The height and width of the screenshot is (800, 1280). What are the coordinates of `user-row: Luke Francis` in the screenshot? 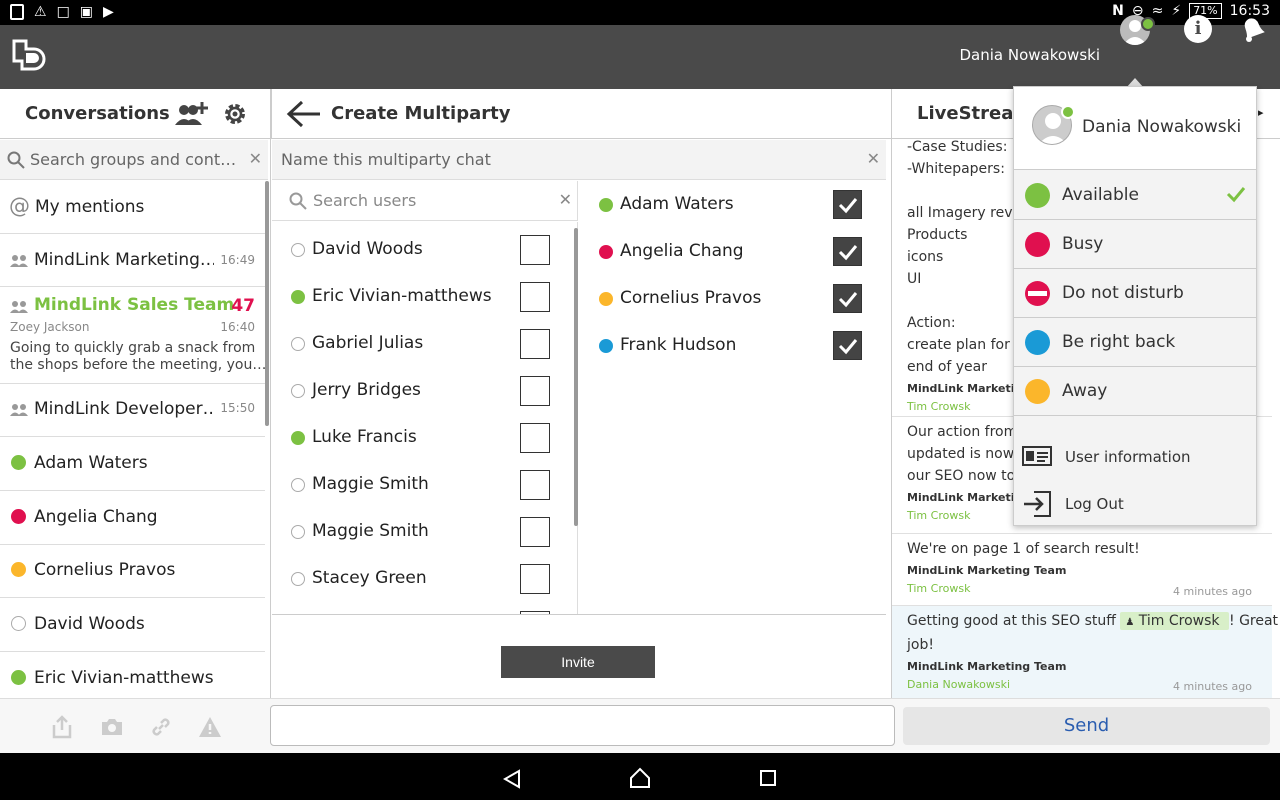 It's located at (422, 433).